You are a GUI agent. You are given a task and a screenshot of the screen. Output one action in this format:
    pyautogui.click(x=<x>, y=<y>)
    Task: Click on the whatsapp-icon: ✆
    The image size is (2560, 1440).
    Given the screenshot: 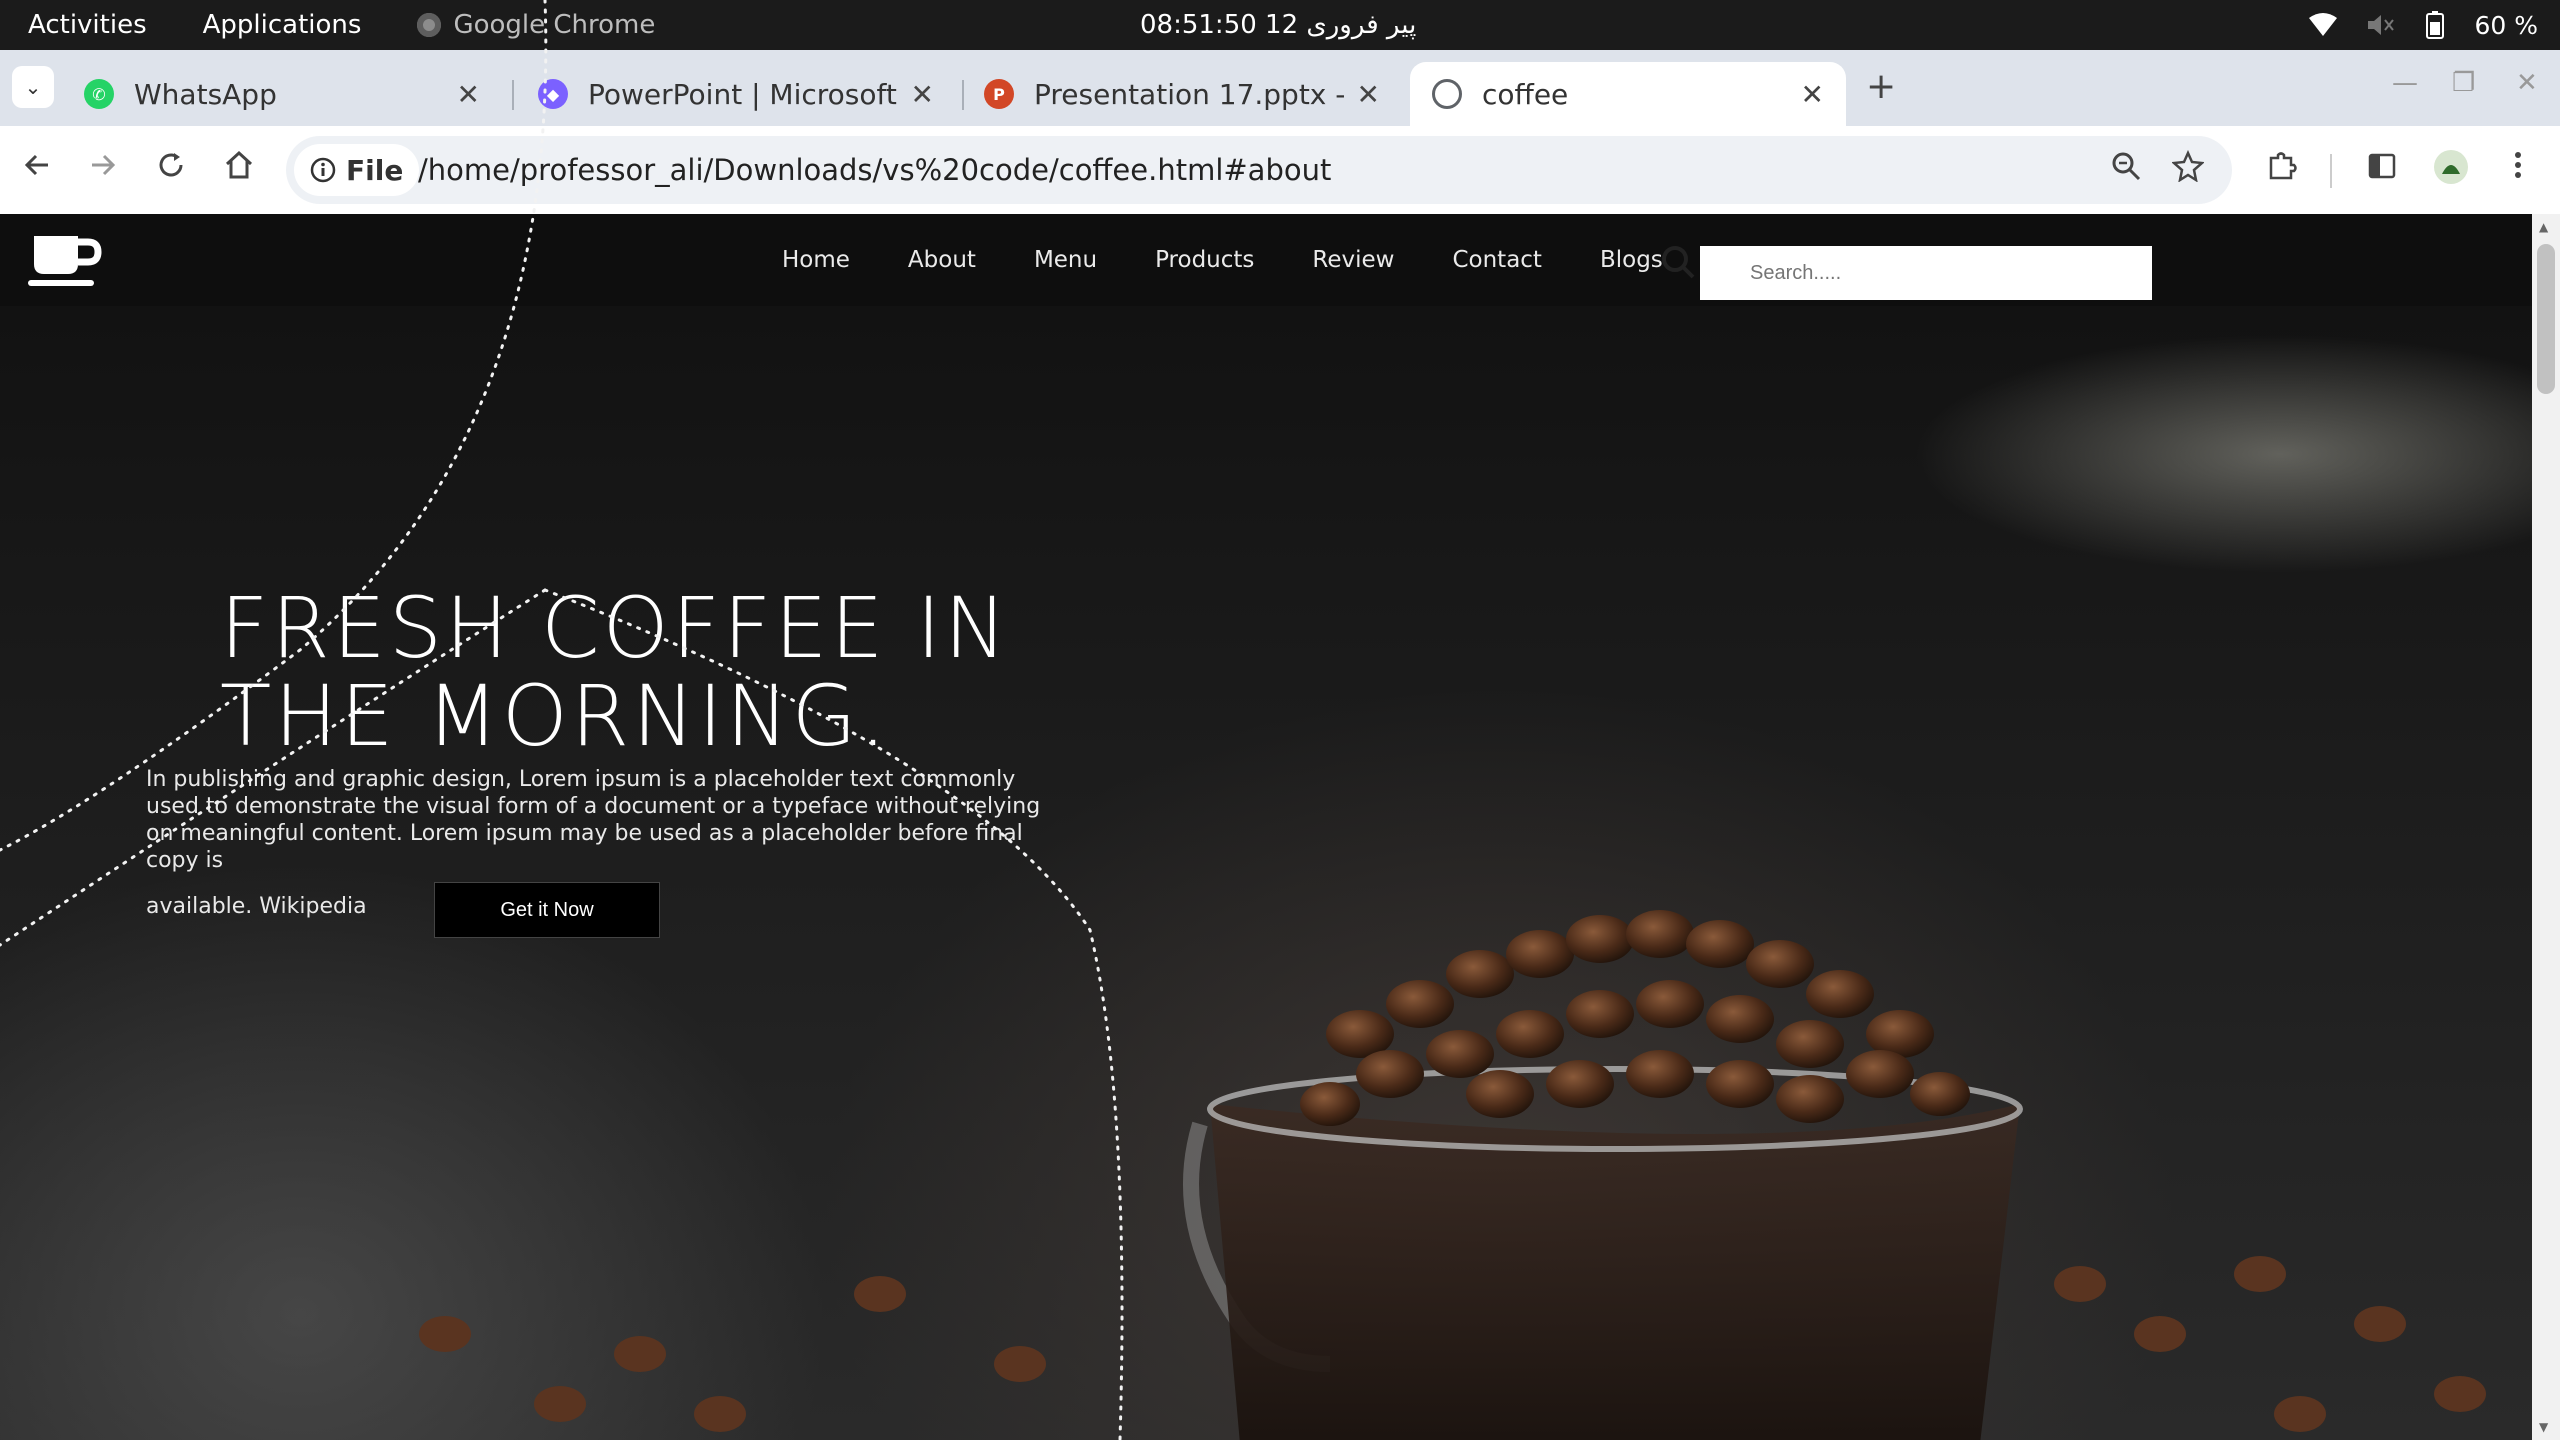 What is the action you would take?
    pyautogui.click(x=99, y=94)
    